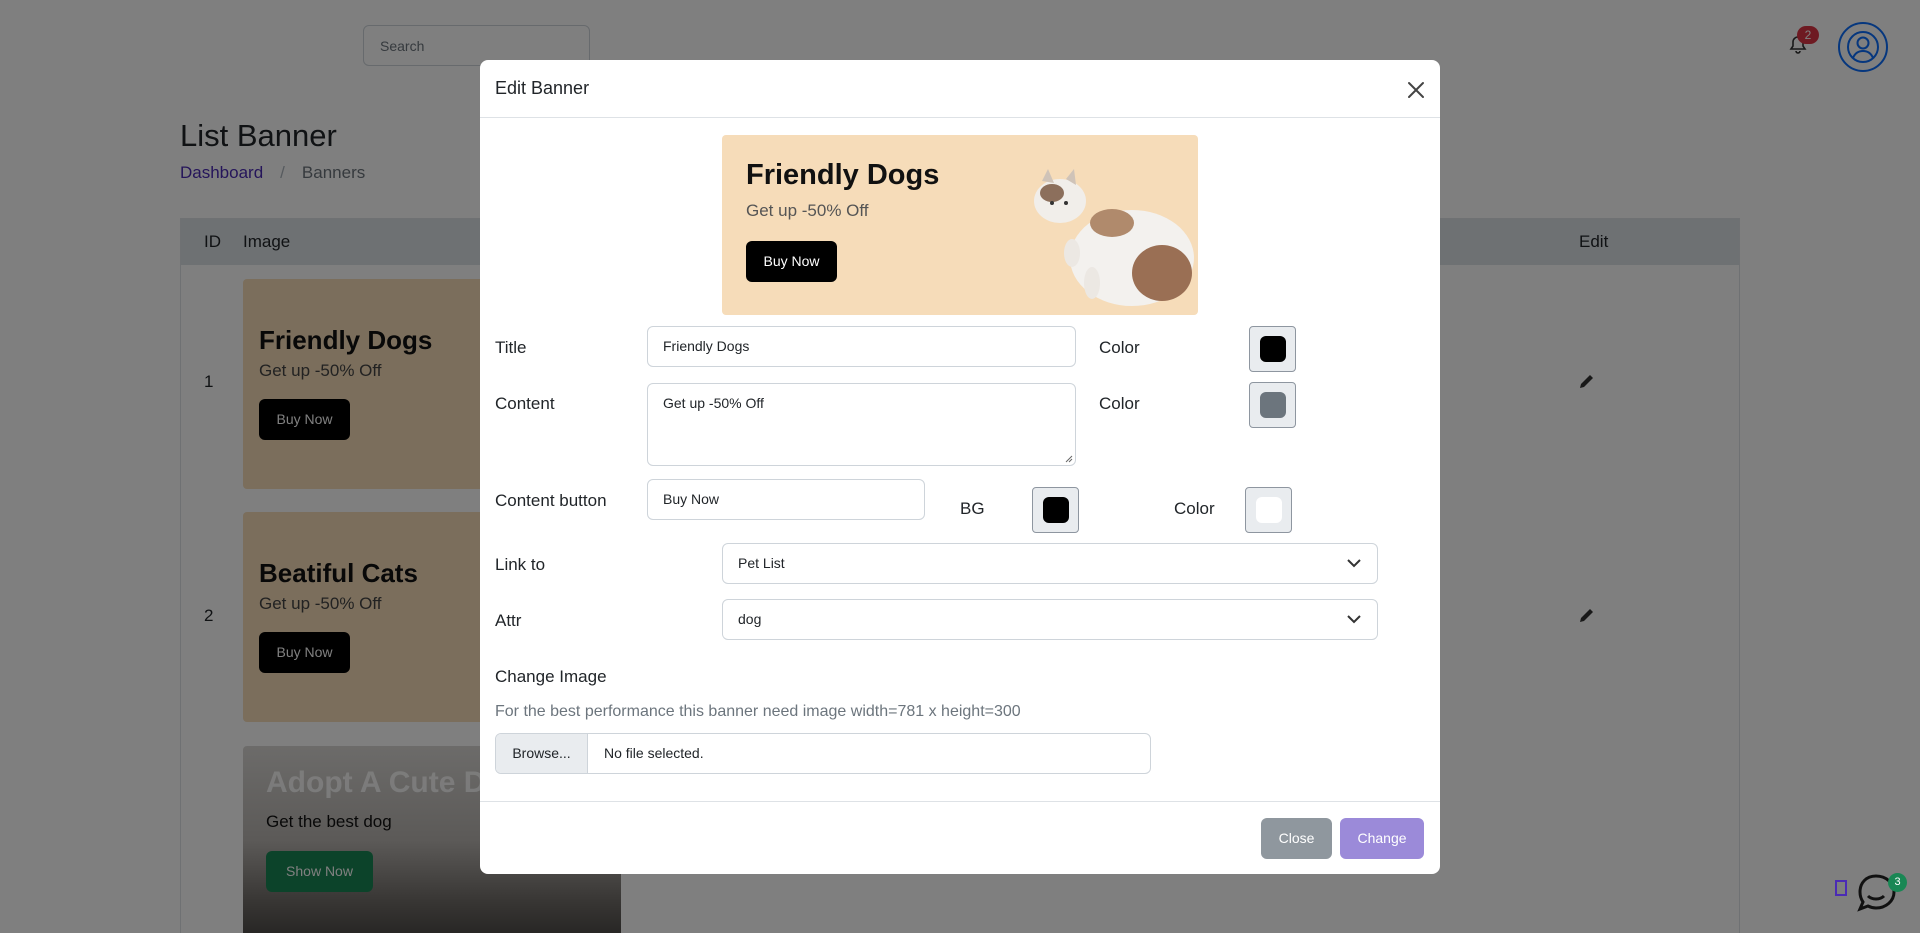  I want to click on link-to-value: Pet List, so click(761, 563).